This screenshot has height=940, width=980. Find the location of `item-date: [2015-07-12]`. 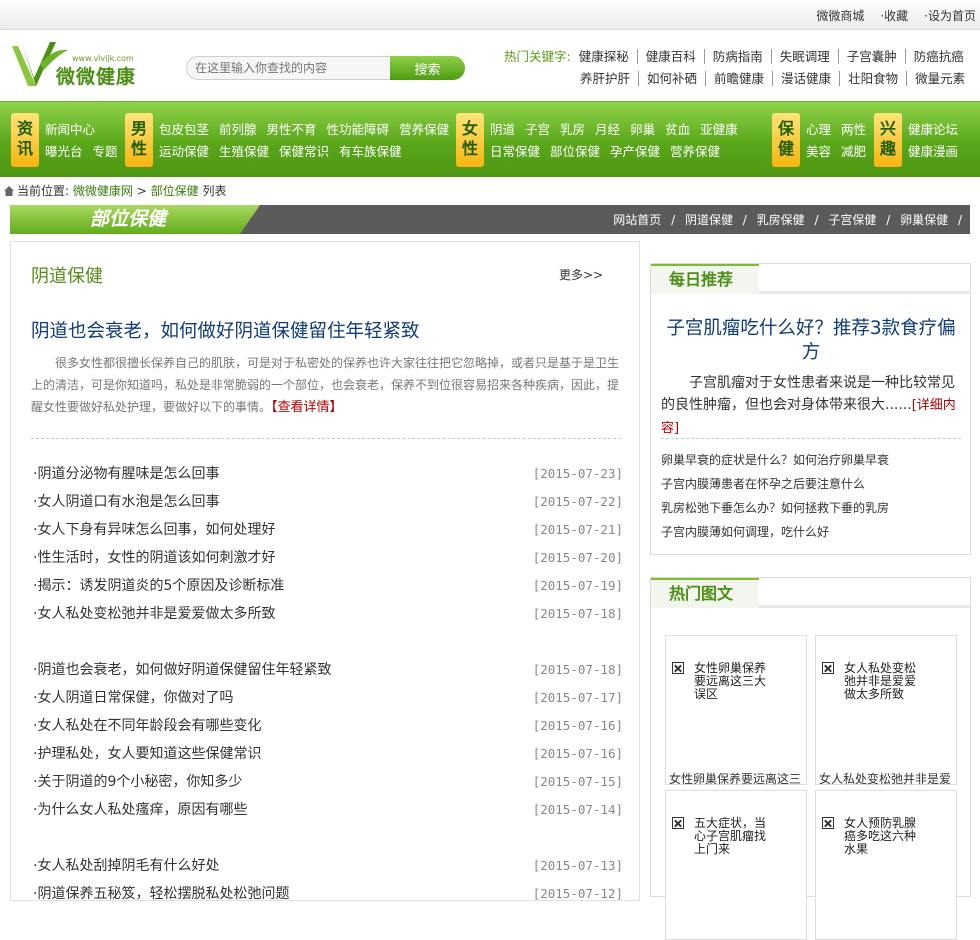

item-date: [2015-07-12] is located at coordinates (577, 893).